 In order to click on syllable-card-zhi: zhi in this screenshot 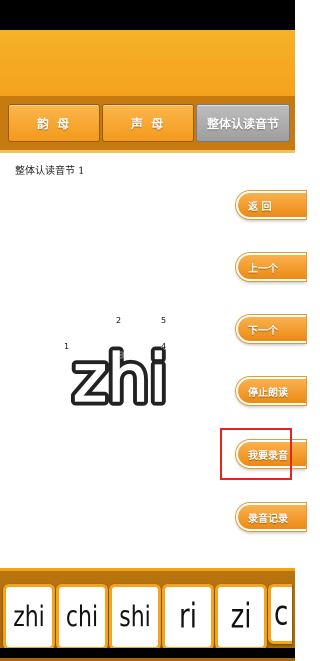, I will do `click(29, 617)`.